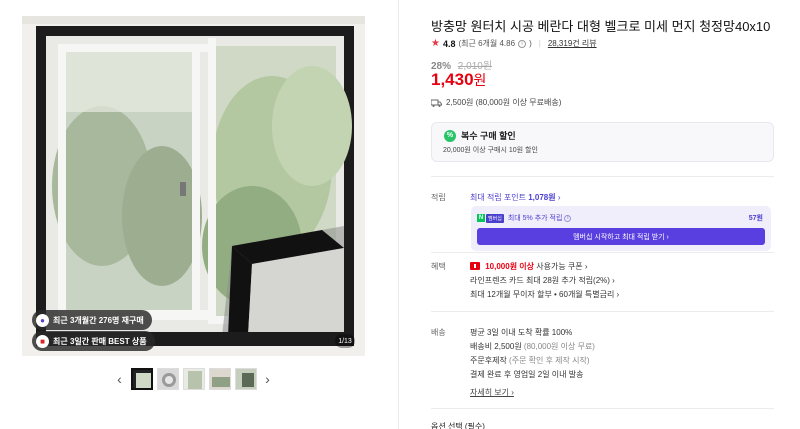 This screenshot has width=800, height=429. What do you see at coordinates (542, 280) in the screenshot?
I see `card-benefit-link: 라인프렌즈 카드 최대 28원 추가 적립(2%) ›` at bounding box center [542, 280].